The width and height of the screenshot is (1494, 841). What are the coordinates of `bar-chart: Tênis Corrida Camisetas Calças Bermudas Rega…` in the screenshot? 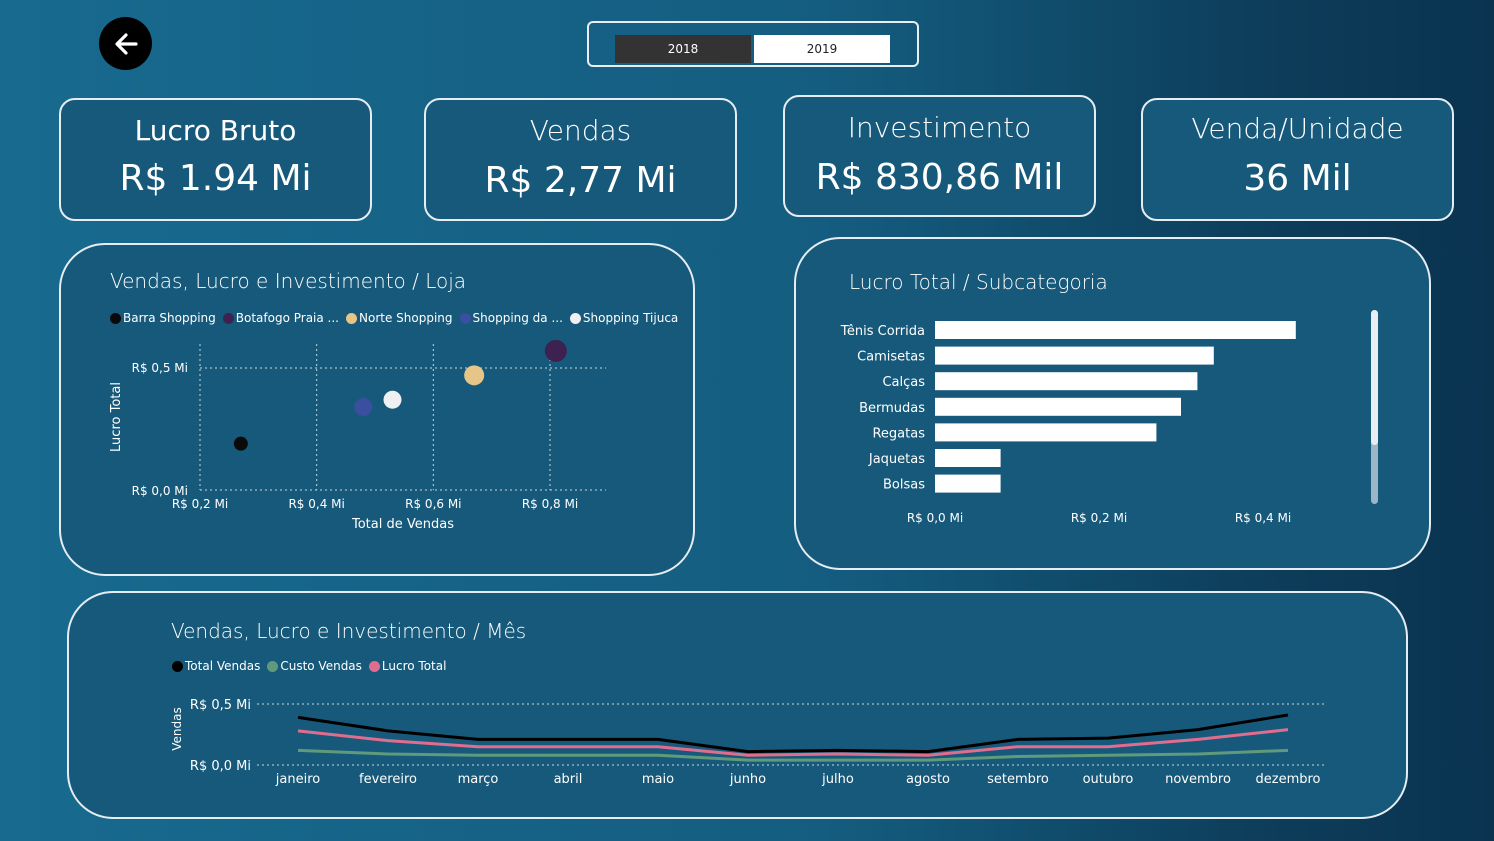 It's located at (1068, 423).